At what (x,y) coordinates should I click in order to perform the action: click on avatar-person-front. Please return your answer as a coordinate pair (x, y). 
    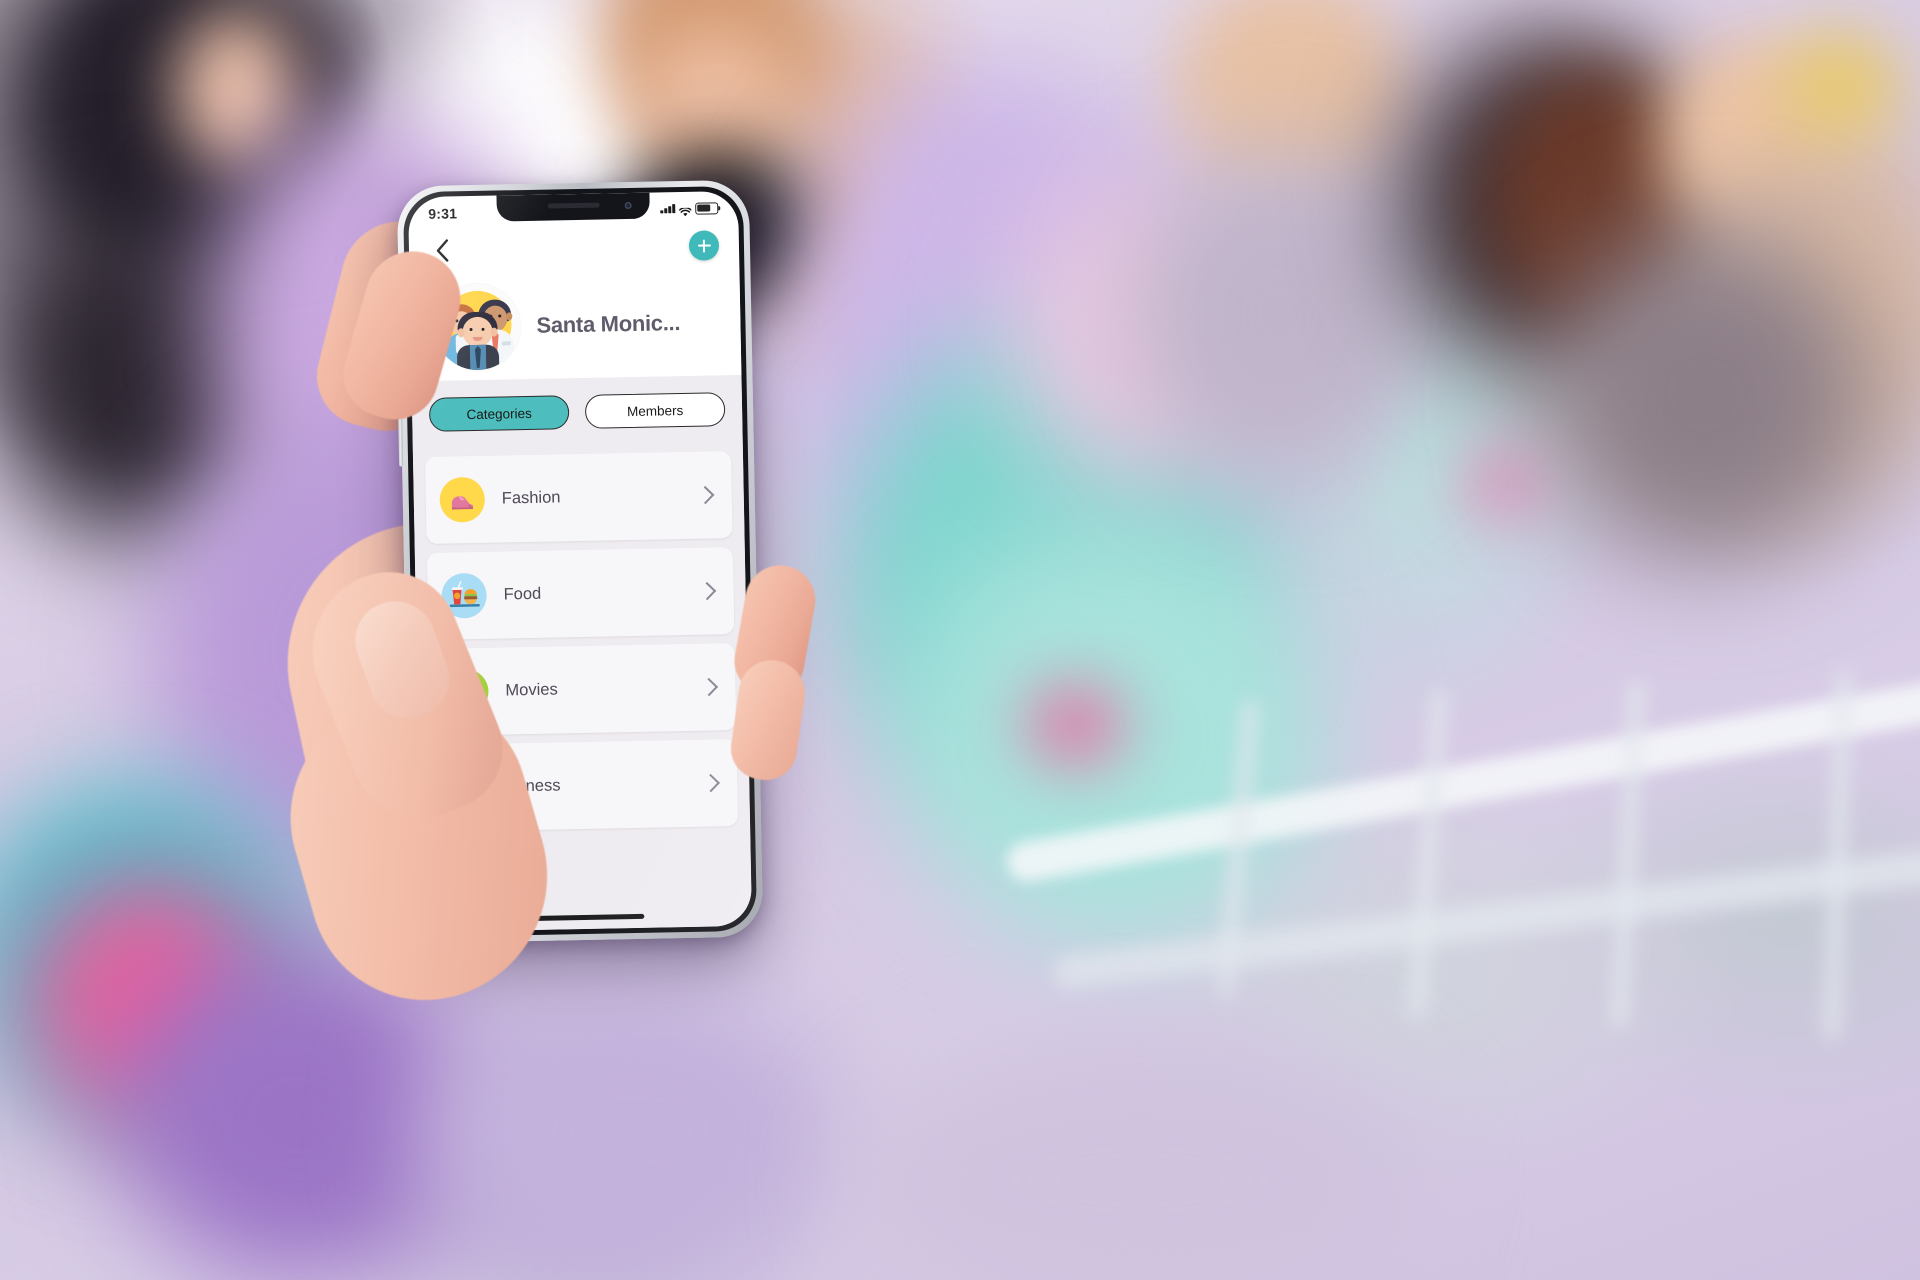
    Looking at the image, I should click on (478, 341).